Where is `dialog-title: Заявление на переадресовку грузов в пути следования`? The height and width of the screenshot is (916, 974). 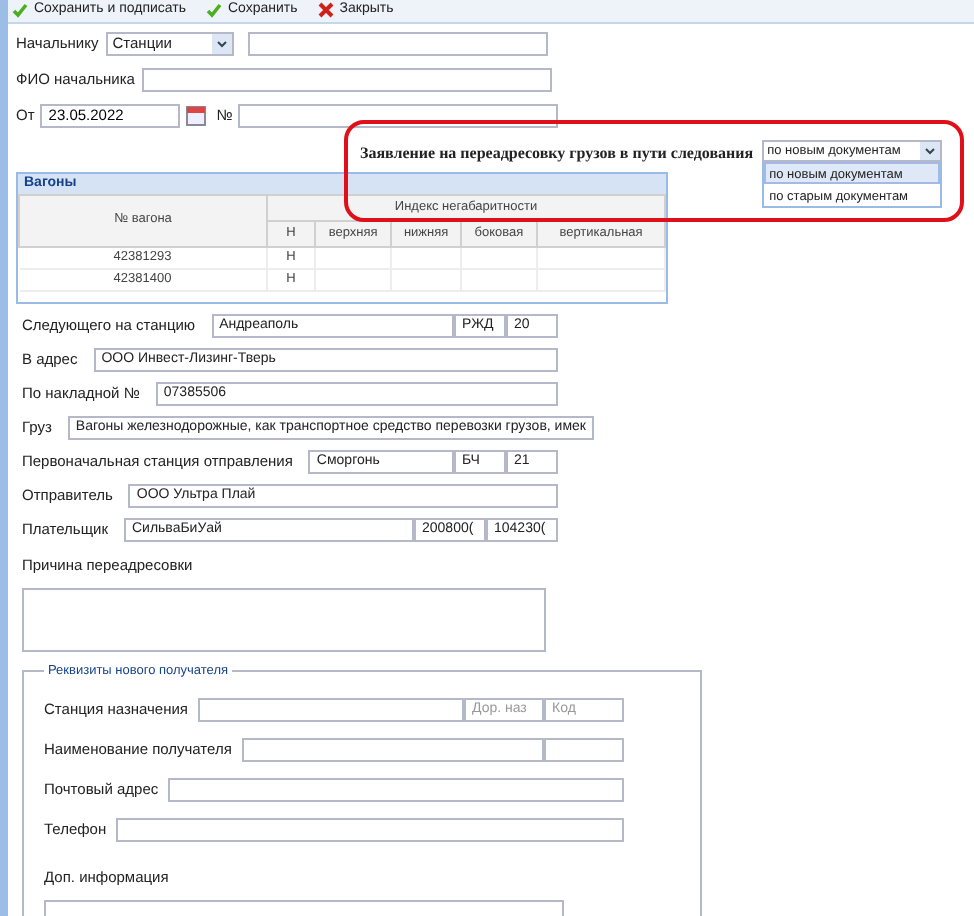
dialog-title: Заявление на переадресовку грузов в пути следования is located at coordinates (557, 154).